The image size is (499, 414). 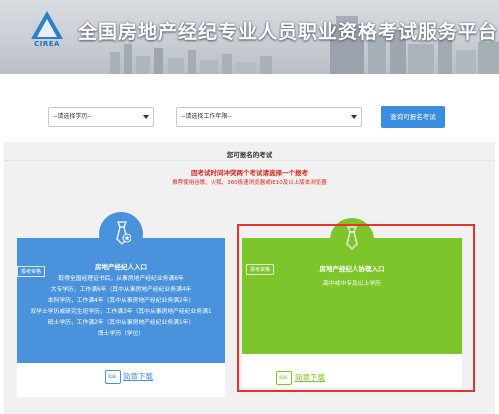 What do you see at coordinates (47, 25) in the screenshot?
I see `cirea-logo-icon` at bounding box center [47, 25].